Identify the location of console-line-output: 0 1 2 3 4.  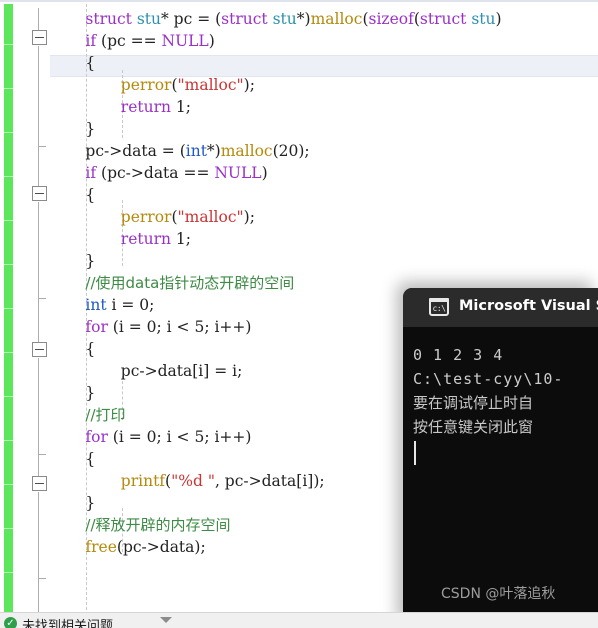
(458, 355).